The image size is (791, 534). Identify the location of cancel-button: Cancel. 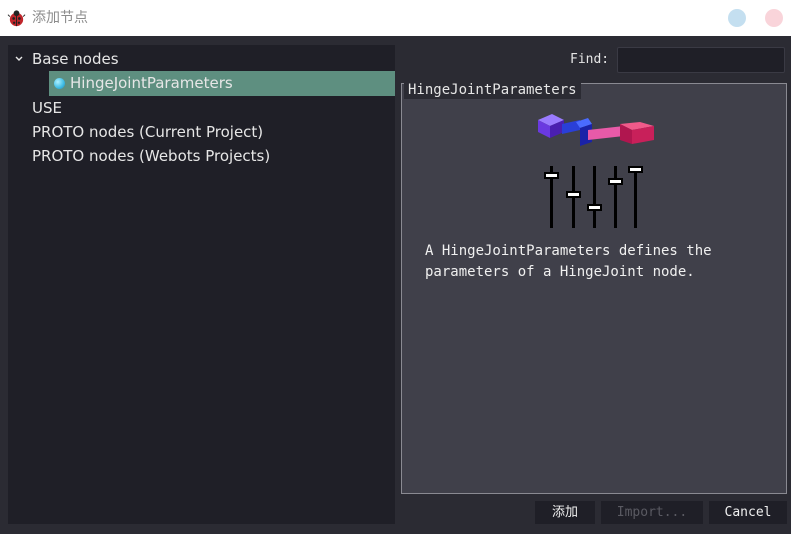
(748, 512).